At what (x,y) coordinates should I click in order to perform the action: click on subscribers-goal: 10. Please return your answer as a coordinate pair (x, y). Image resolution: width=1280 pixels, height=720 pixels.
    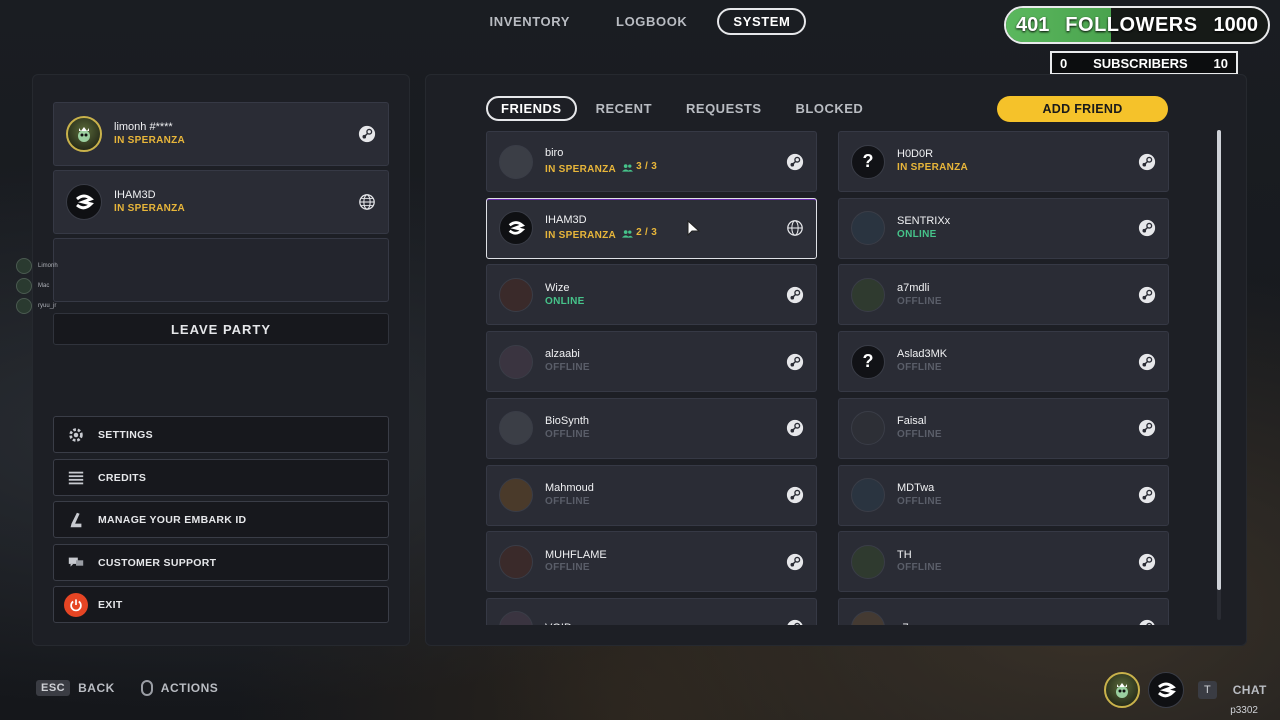
    Looking at the image, I should click on (1220, 63).